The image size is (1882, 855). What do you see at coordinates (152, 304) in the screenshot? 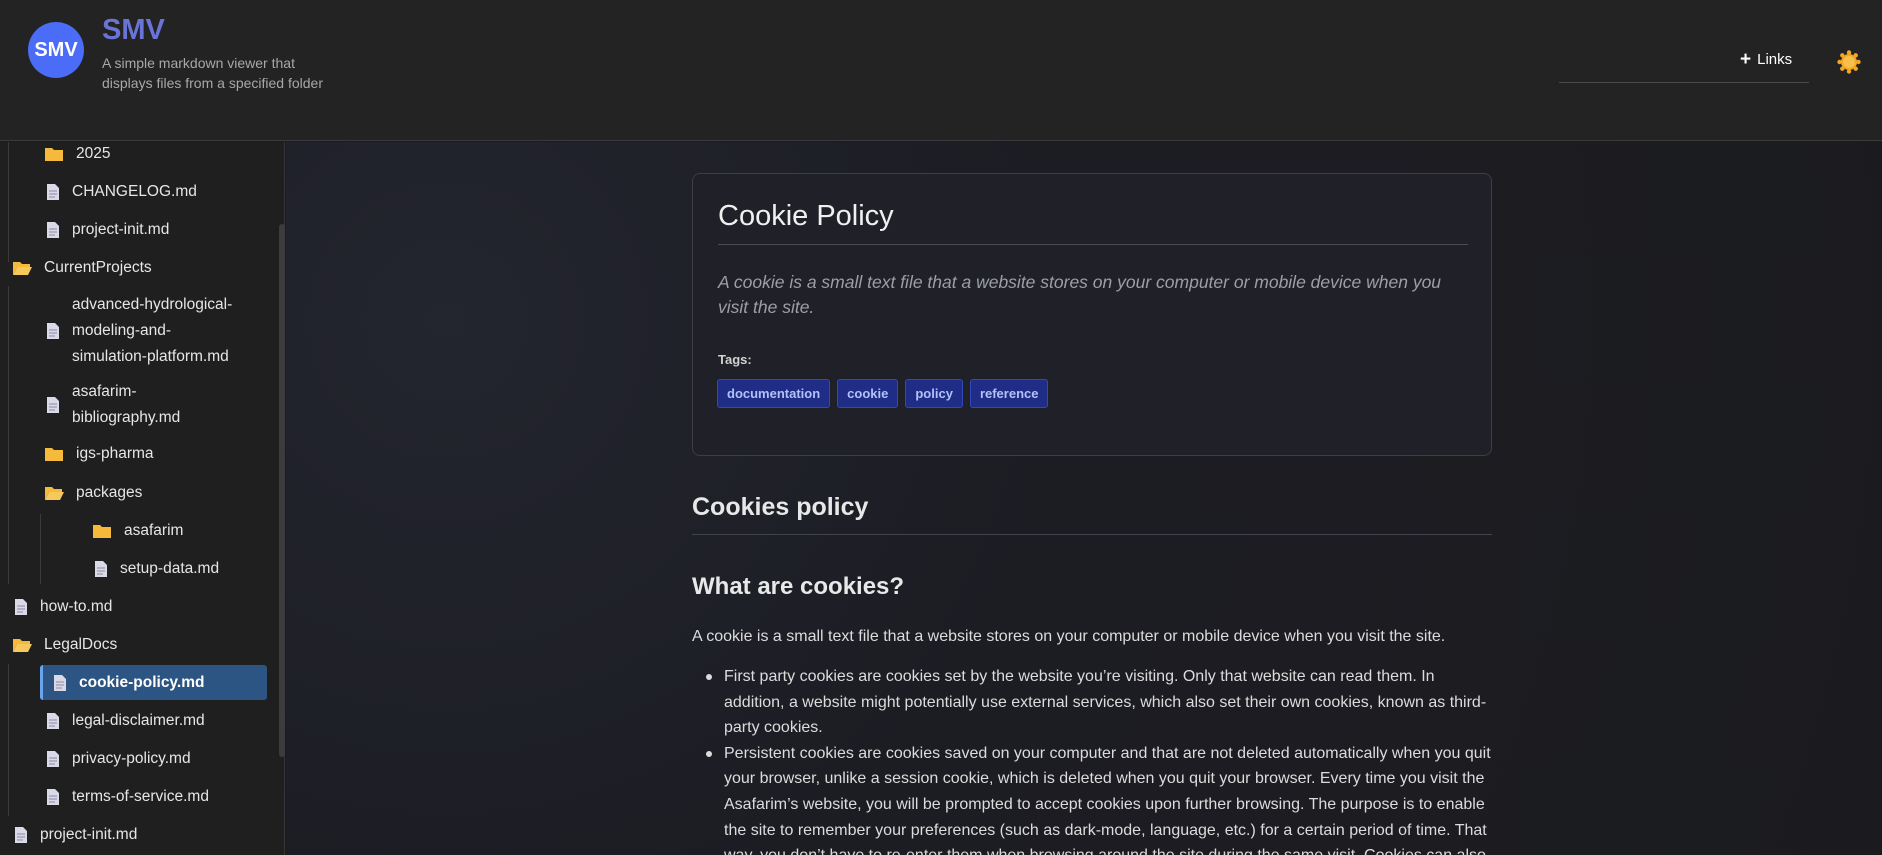
I see `label-line: advanced-hydrological-` at bounding box center [152, 304].